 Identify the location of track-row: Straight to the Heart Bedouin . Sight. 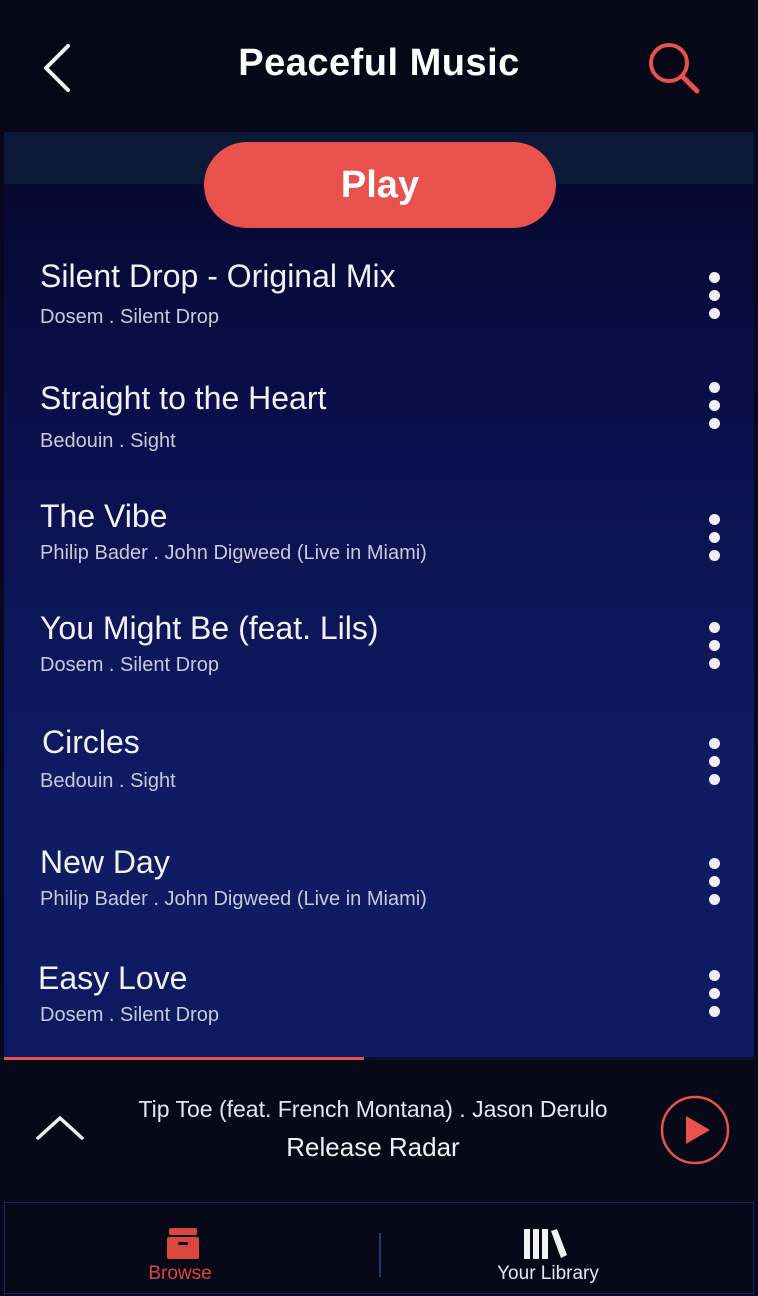
(379, 425).